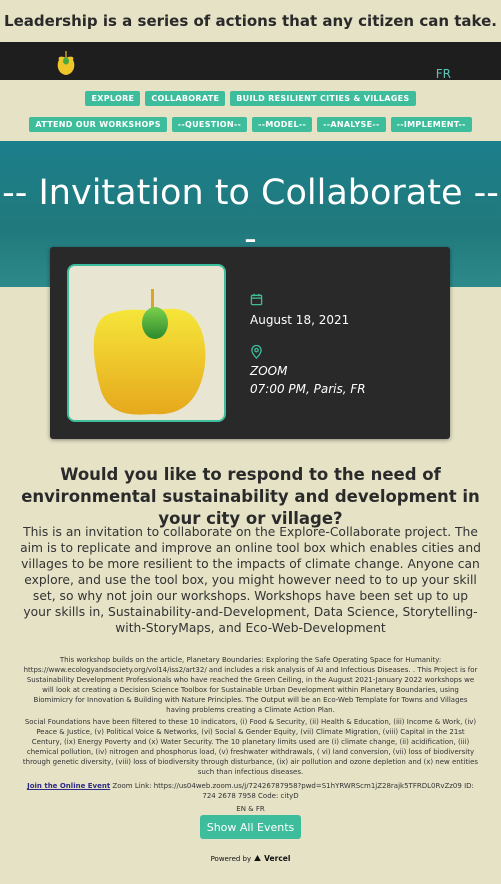 The height and width of the screenshot is (884, 501). What do you see at coordinates (185, 98) in the screenshot?
I see `tag-collaborate: COLLABORATE` at bounding box center [185, 98].